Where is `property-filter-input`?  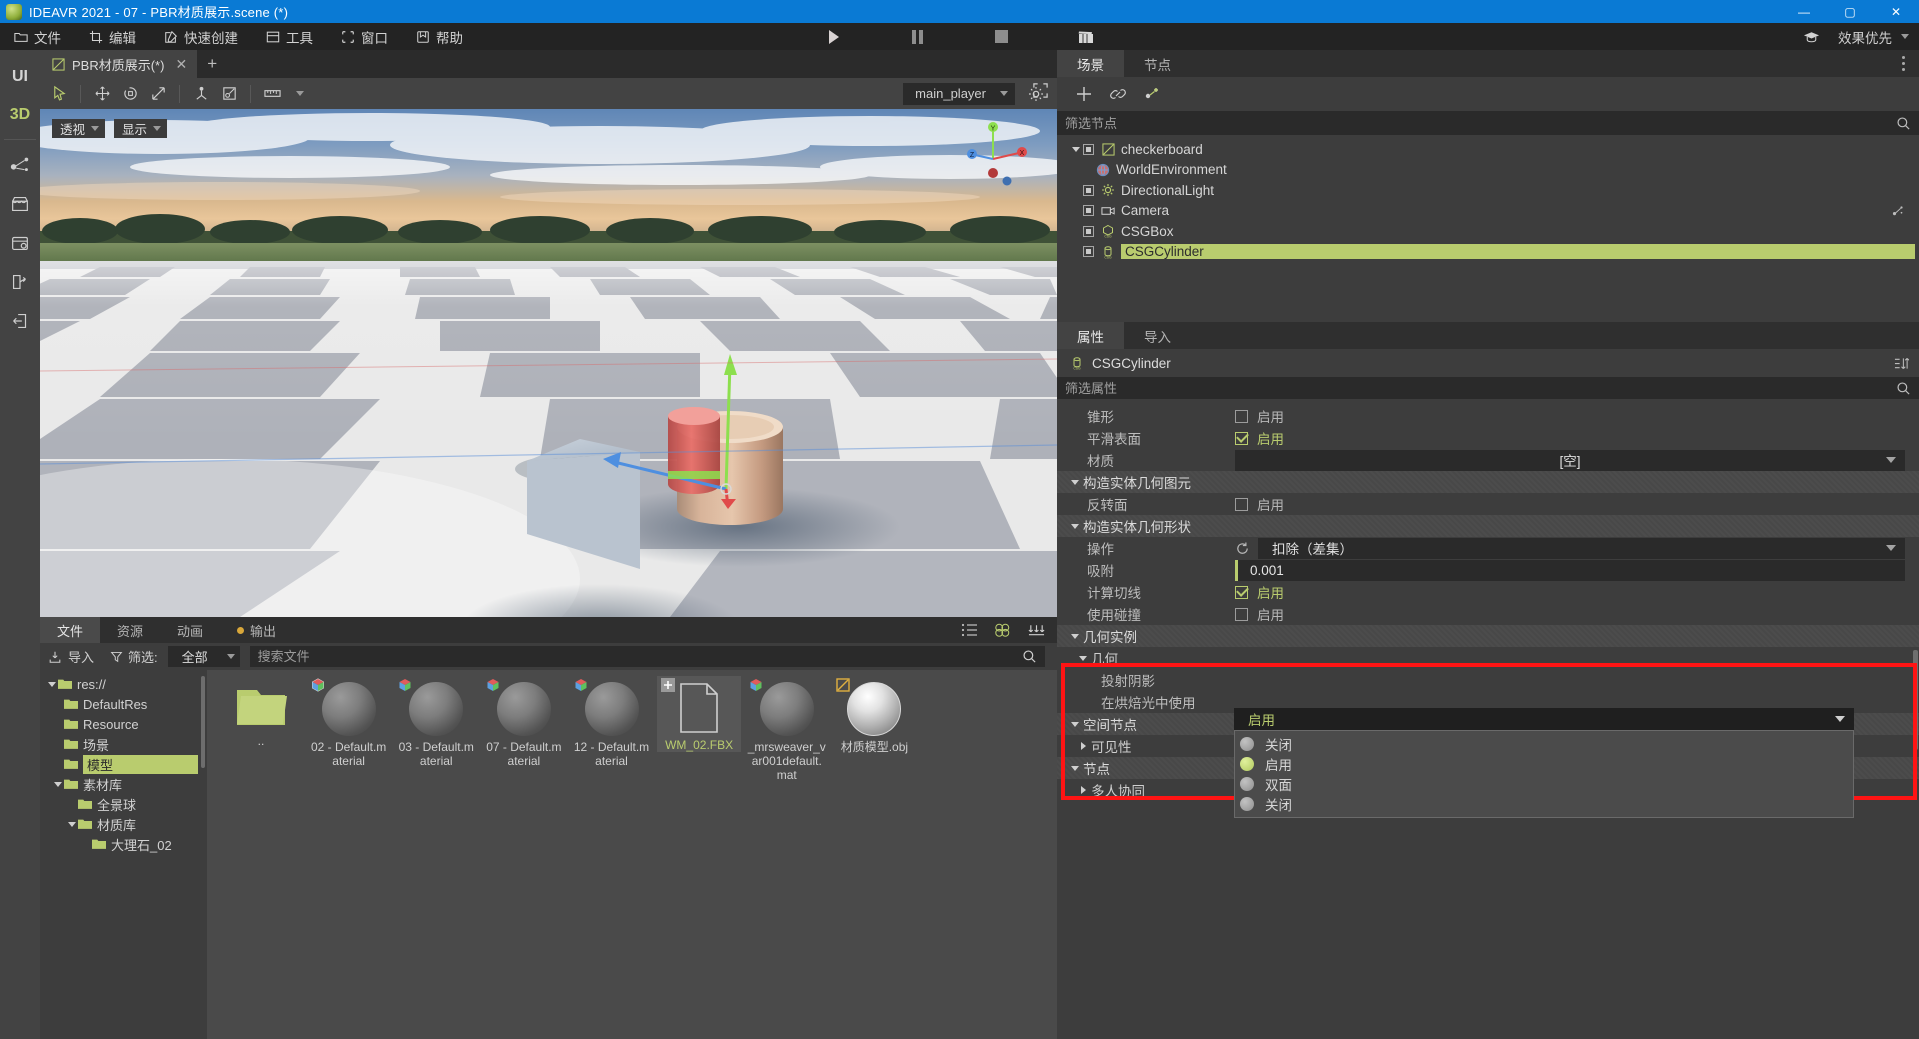 property-filter-input is located at coordinates (1480, 388).